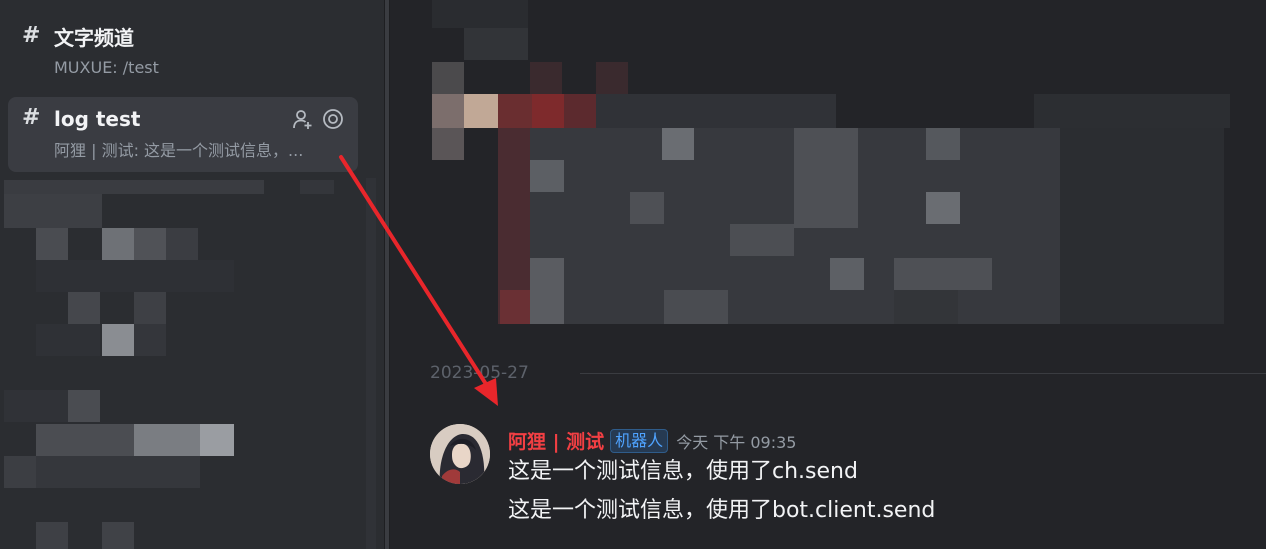 This screenshot has height=549, width=1266. I want to click on message-timestamp: 今天 下午 09:35, so click(736, 442).